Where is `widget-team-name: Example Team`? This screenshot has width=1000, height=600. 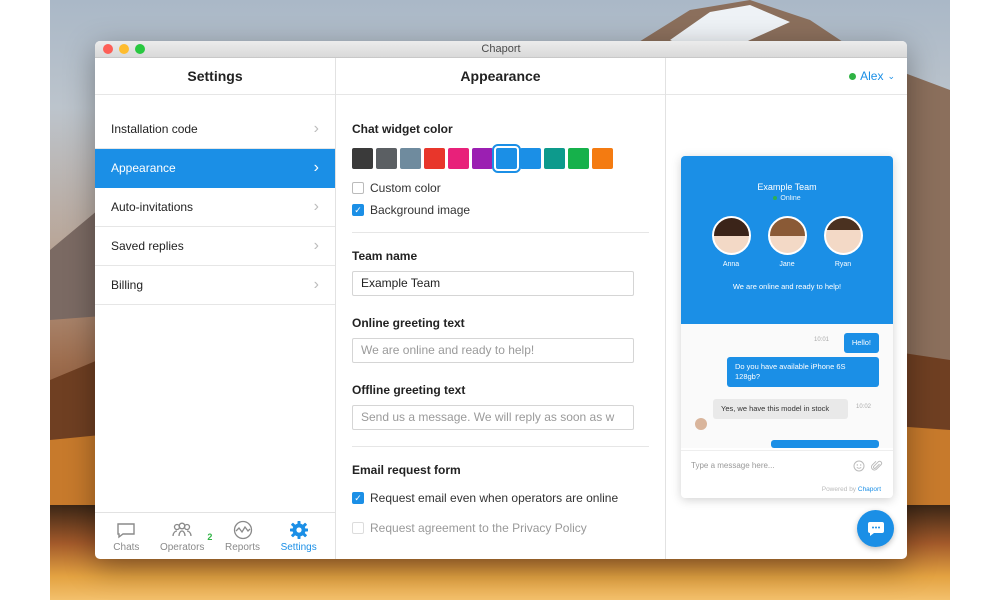 widget-team-name: Example Team is located at coordinates (787, 187).